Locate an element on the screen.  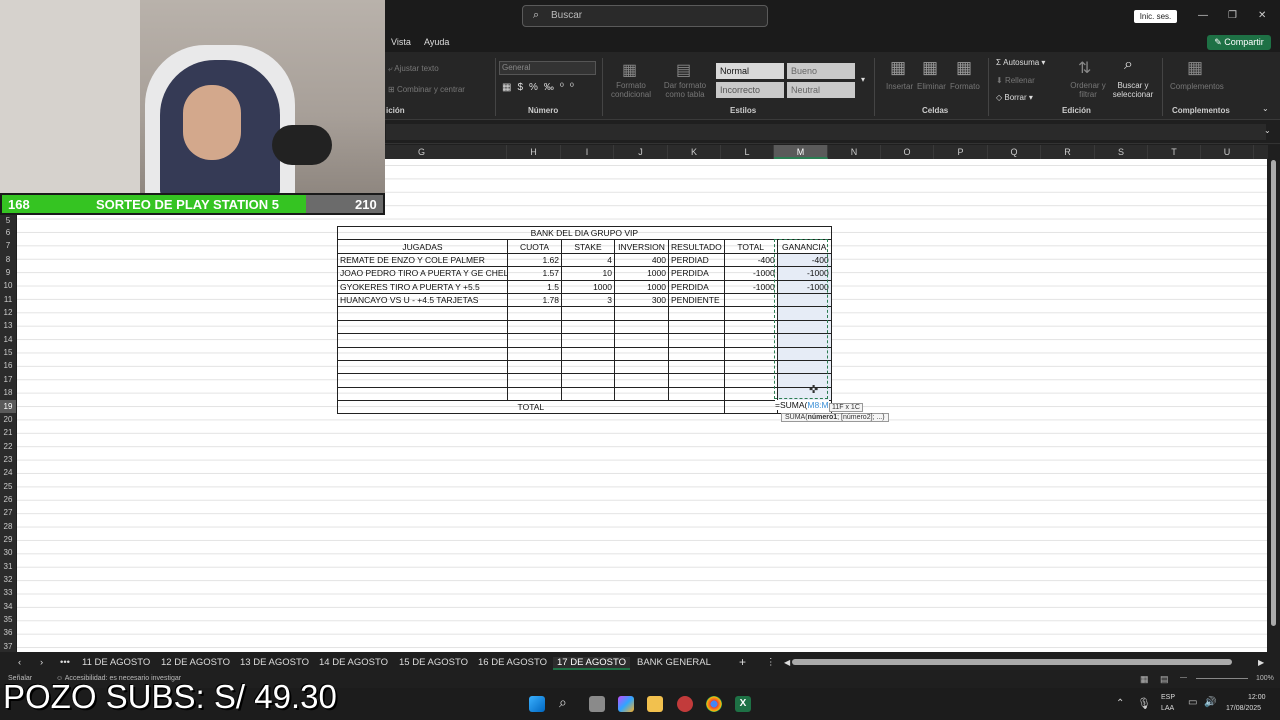
cell-total: -1000 is located at coordinates (750, 273).